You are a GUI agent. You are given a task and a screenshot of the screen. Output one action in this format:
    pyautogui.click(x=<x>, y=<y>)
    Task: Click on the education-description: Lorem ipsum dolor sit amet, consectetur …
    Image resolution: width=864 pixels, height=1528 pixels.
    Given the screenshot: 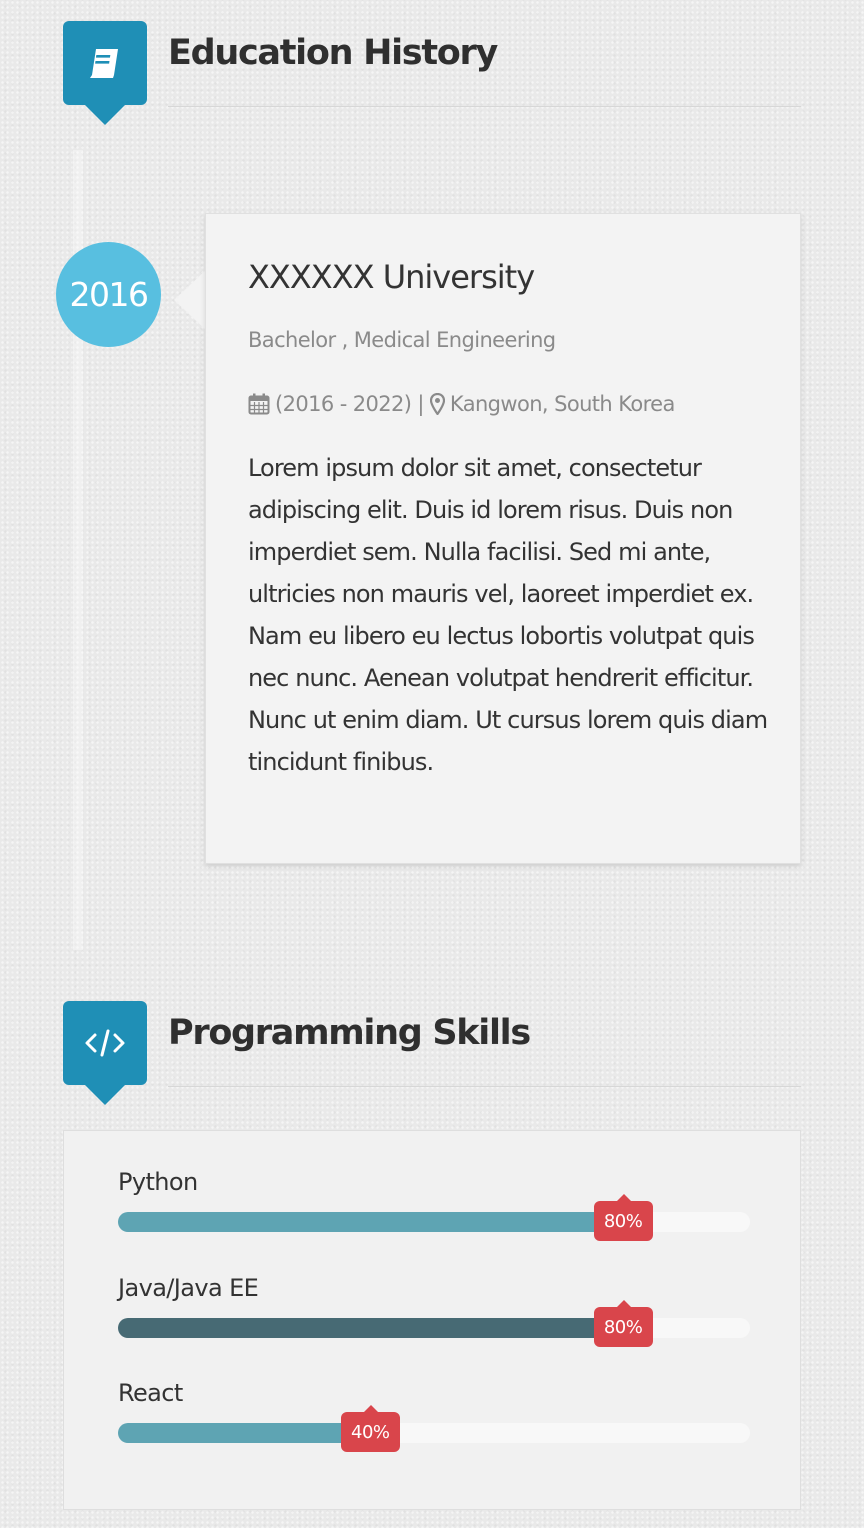 What is the action you would take?
    pyautogui.click(x=508, y=615)
    